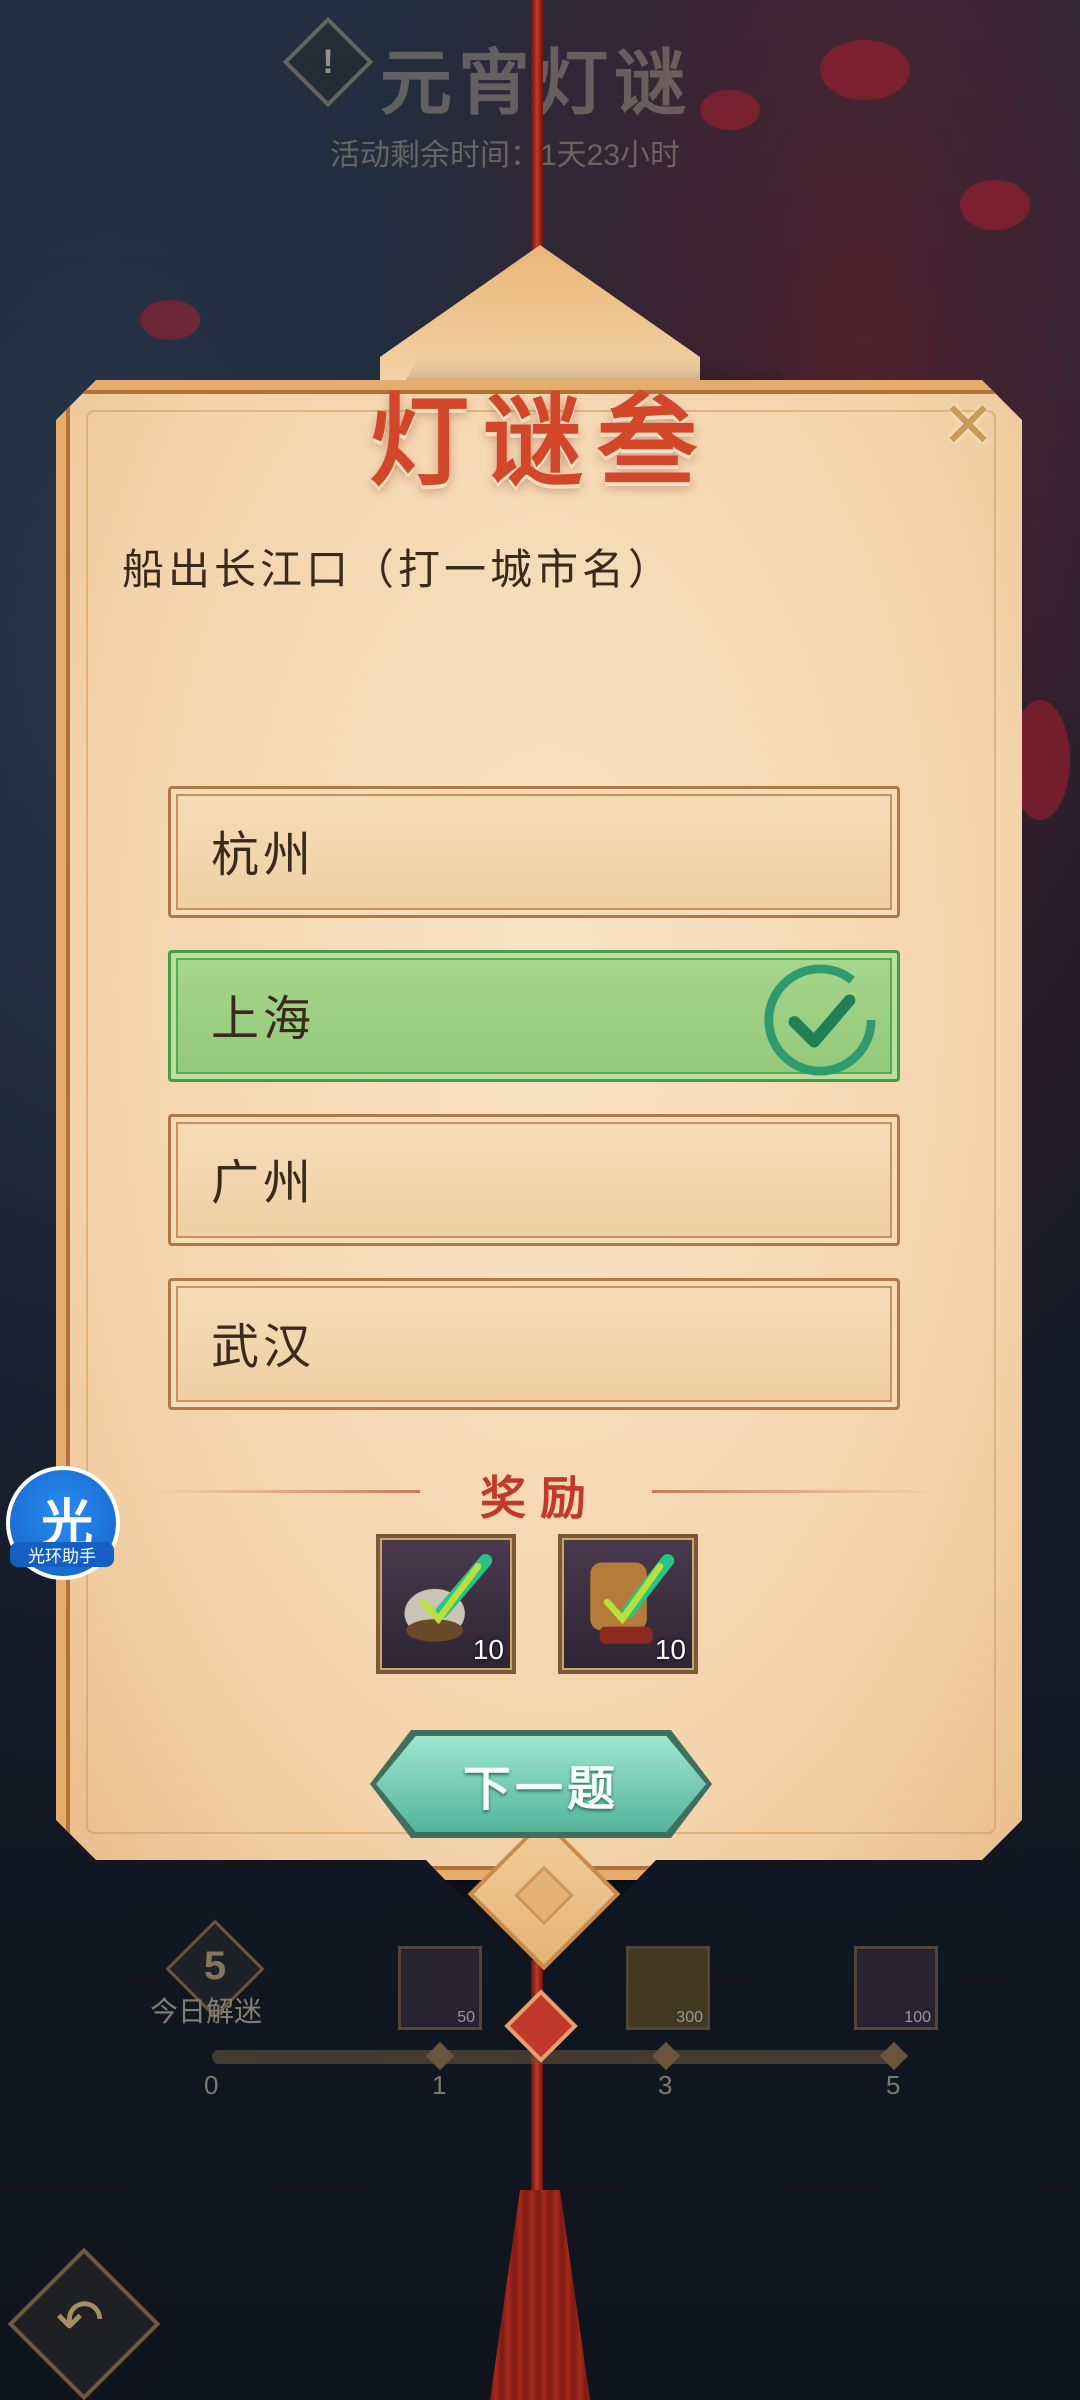 This screenshot has height=2400, width=1080. Describe the element at coordinates (540, 441) in the screenshot. I see `riddle-title: 灯谜叁` at that location.